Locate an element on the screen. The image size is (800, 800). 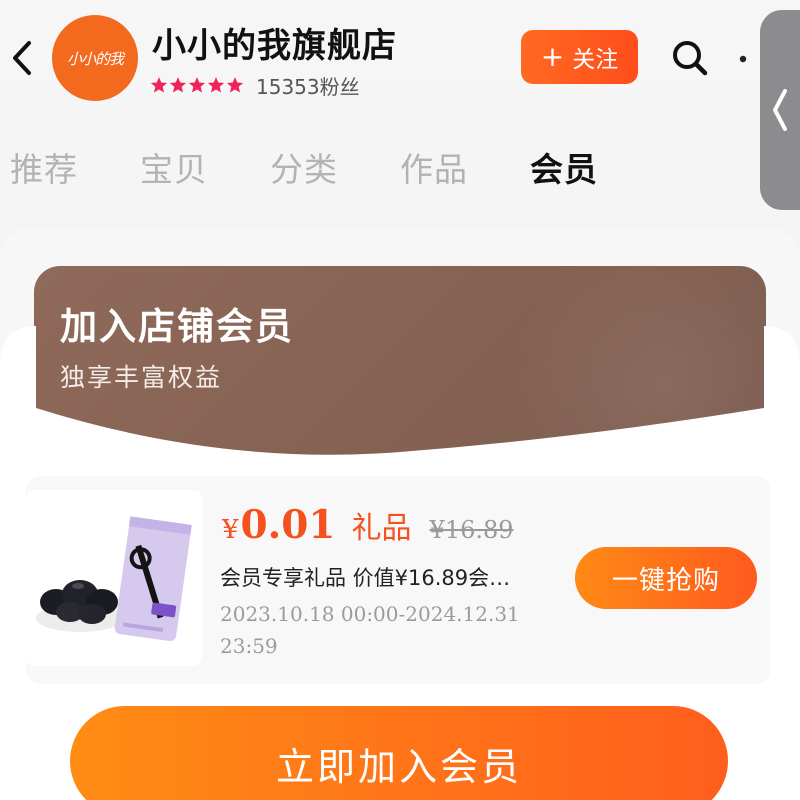
tab-membership: 会员 is located at coordinates (564, 167).